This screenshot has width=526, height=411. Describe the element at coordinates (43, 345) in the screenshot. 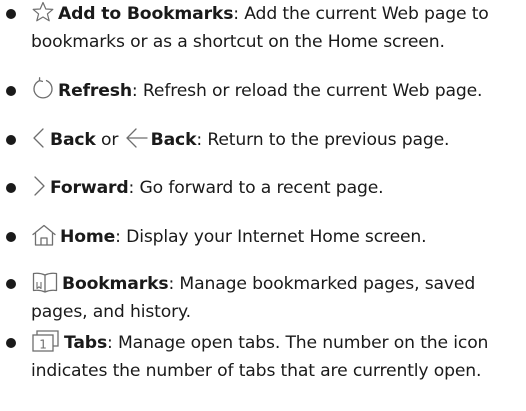

I see `tabs-count: 1` at that location.